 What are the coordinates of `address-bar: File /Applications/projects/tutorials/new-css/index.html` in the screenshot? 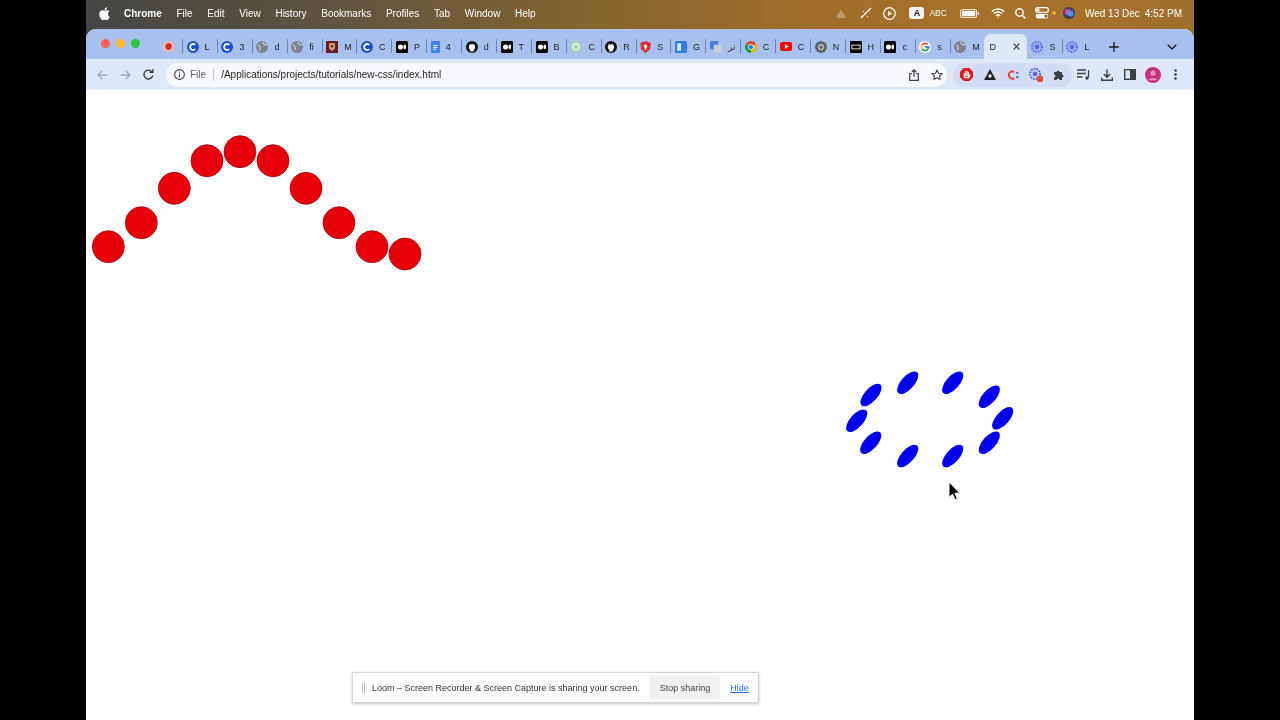 It's located at (556, 74).